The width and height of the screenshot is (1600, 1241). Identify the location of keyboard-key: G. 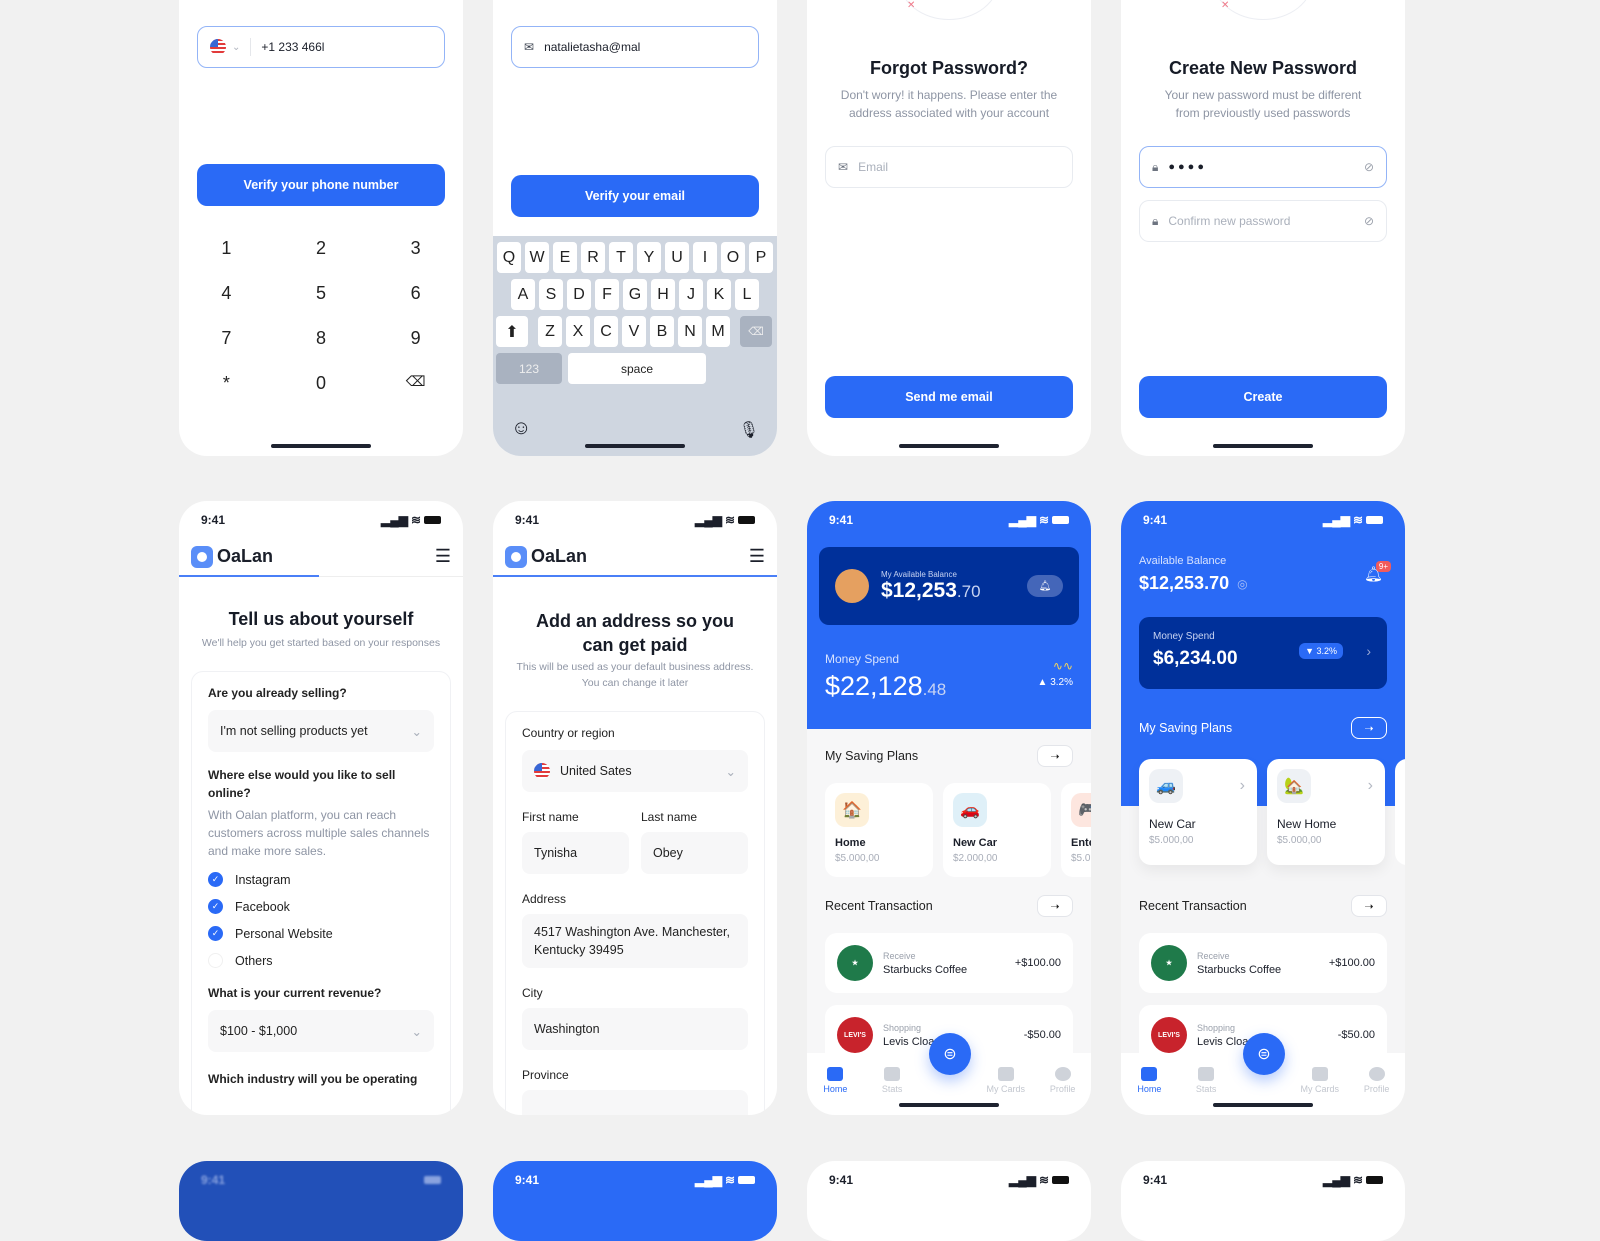
(635, 294).